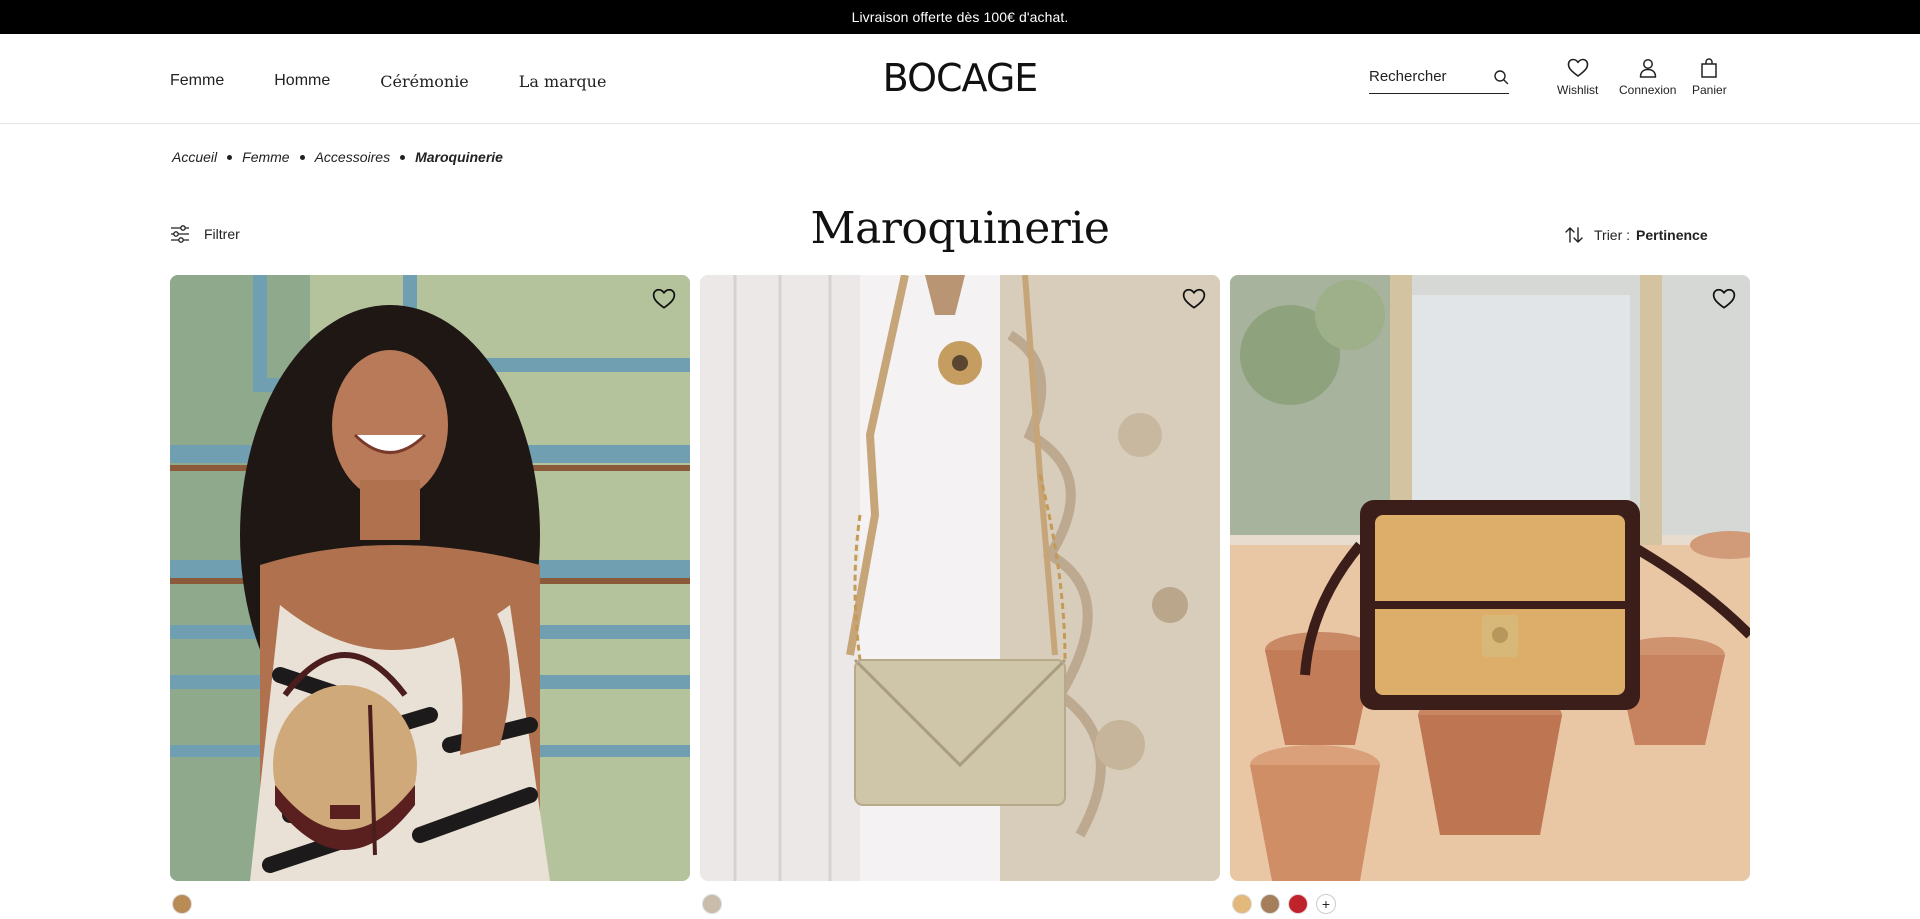  I want to click on cart-button: Panier, so click(1709, 77).